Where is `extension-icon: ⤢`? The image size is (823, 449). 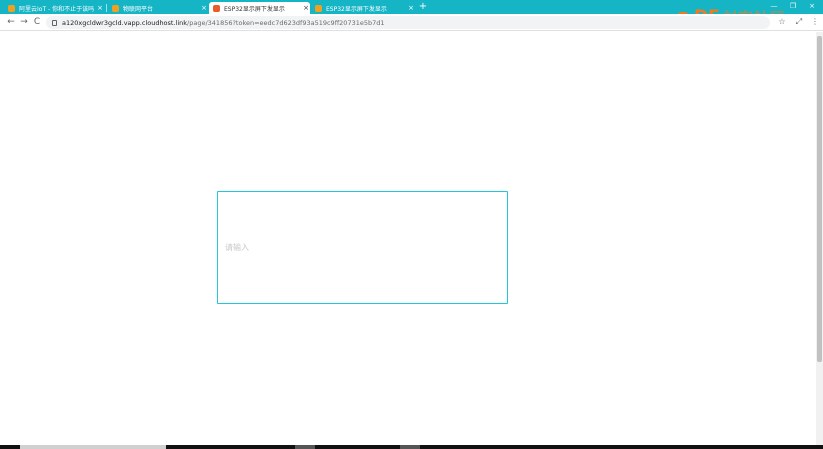 extension-icon: ⤢ is located at coordinates (799, 22).